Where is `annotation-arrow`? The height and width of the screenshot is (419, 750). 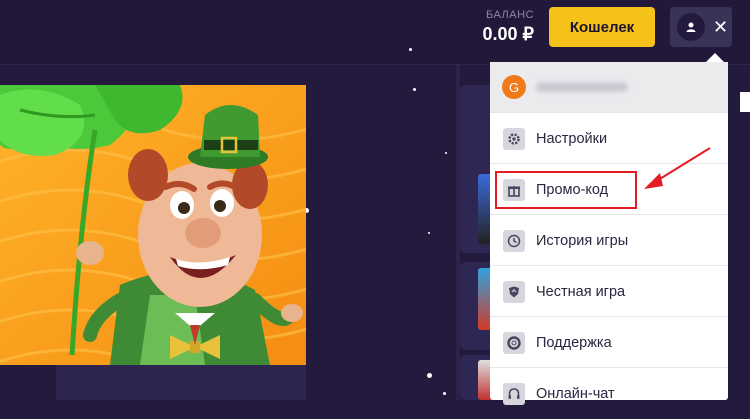 annotation-arrow is located at coordinates (677, 168).